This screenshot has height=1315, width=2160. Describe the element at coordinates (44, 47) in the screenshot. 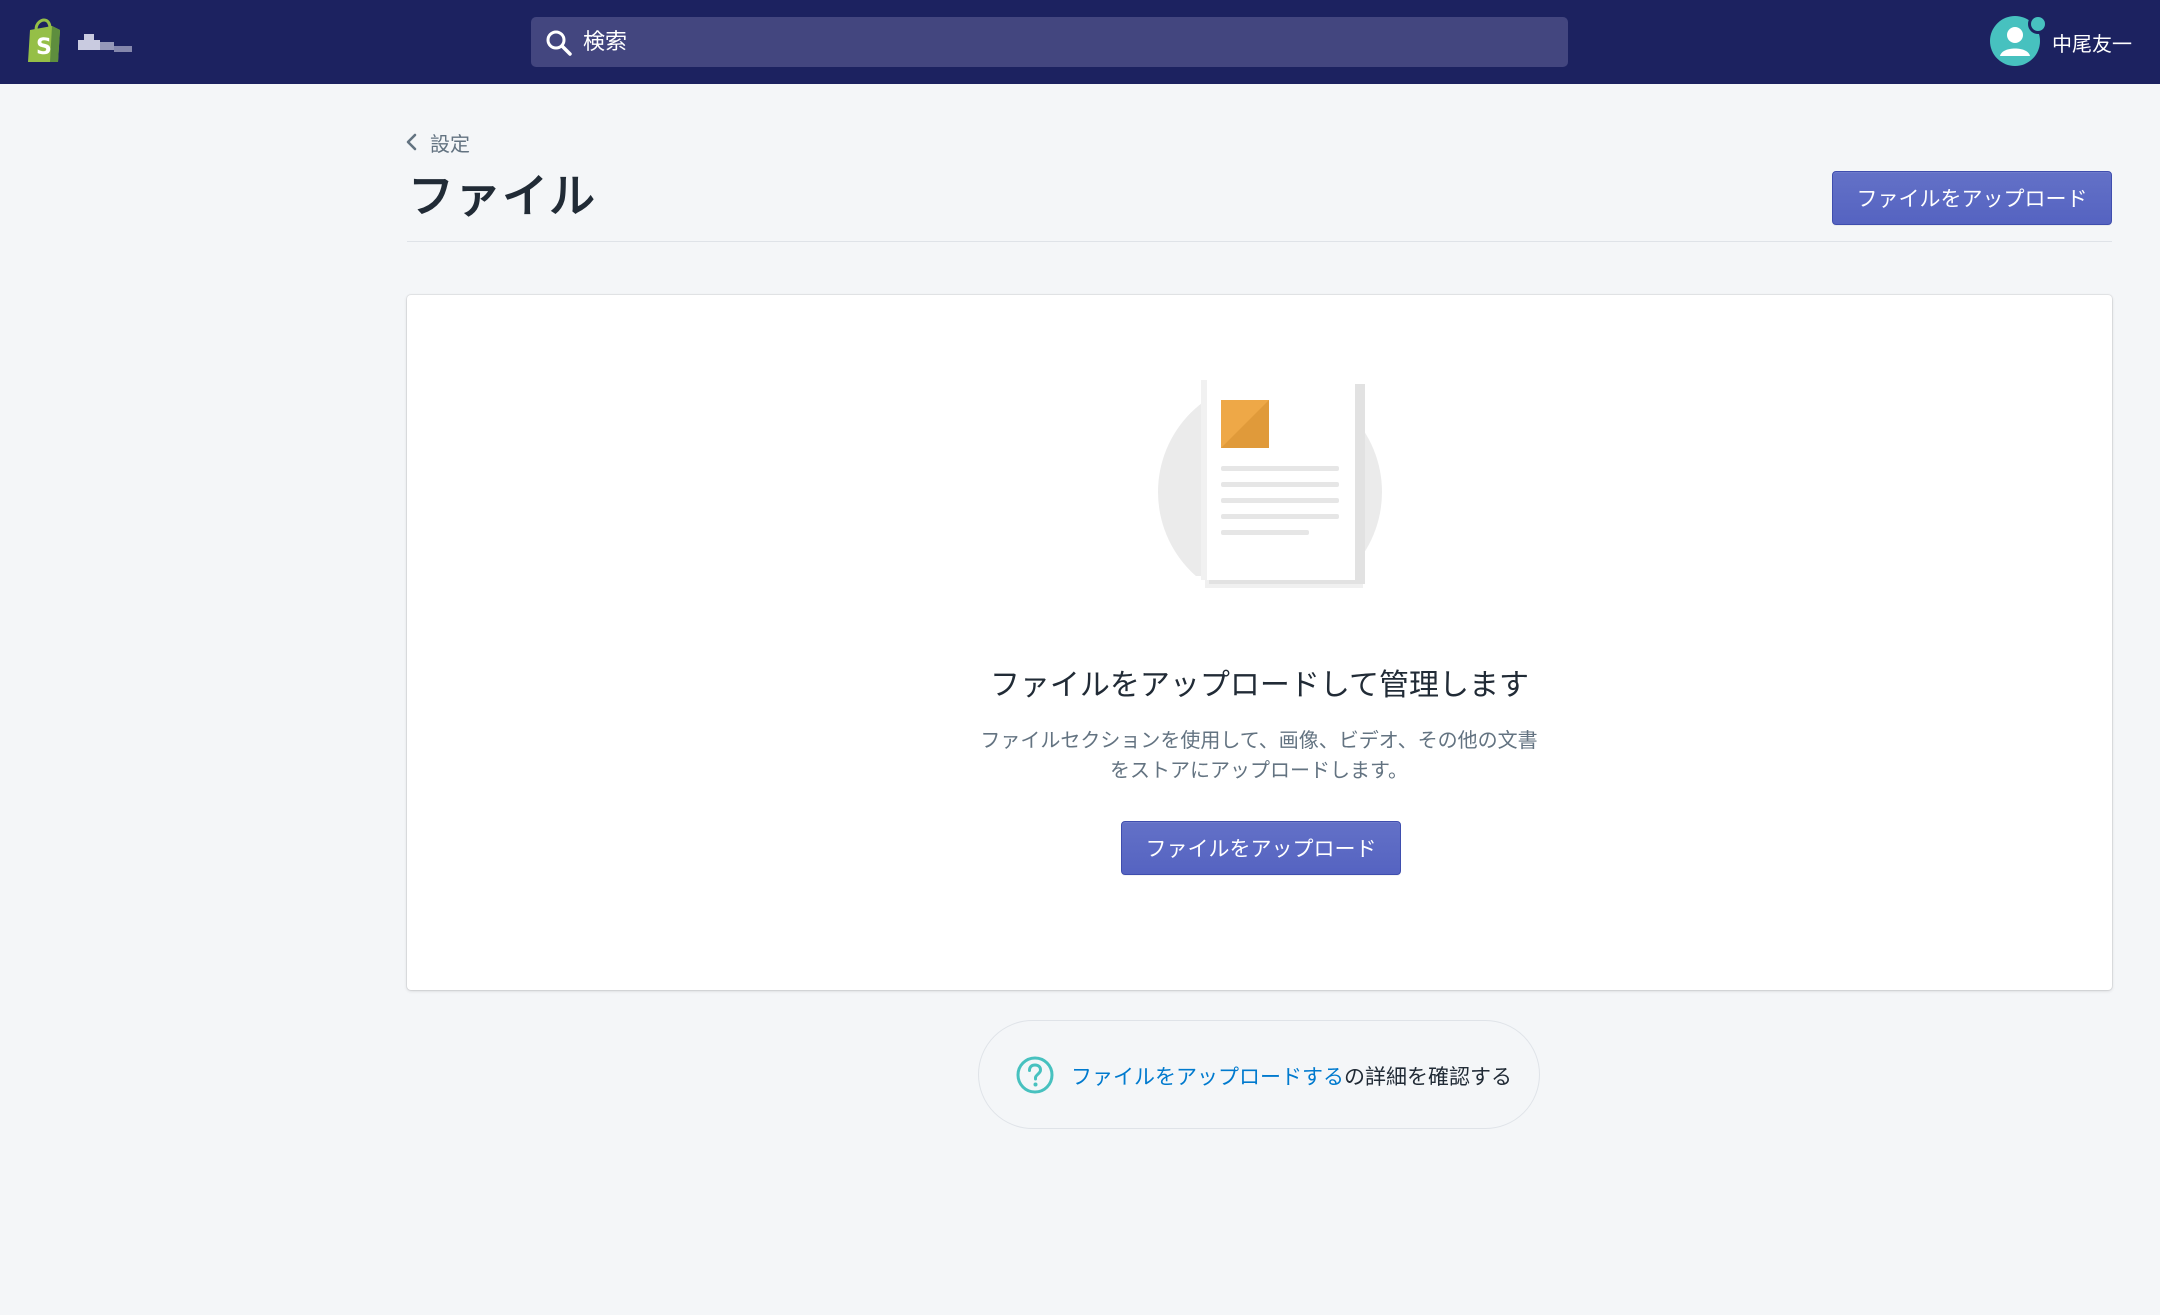

I see `svg-text: S` at that location.